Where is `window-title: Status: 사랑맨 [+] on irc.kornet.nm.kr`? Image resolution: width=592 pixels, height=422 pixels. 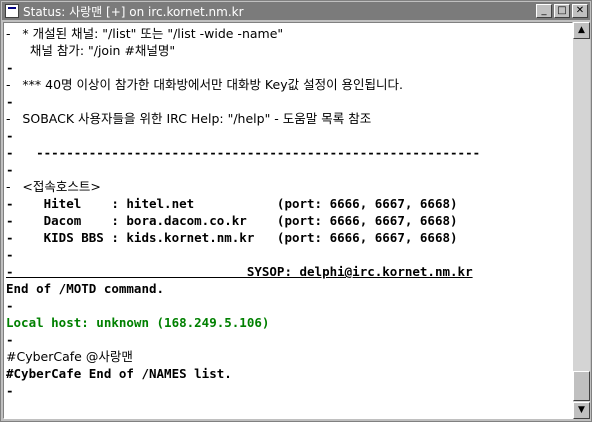
window-title: Status: 사랑맨 [+] on irc.kornet.nm.kr is located at coordinates (133, 11).